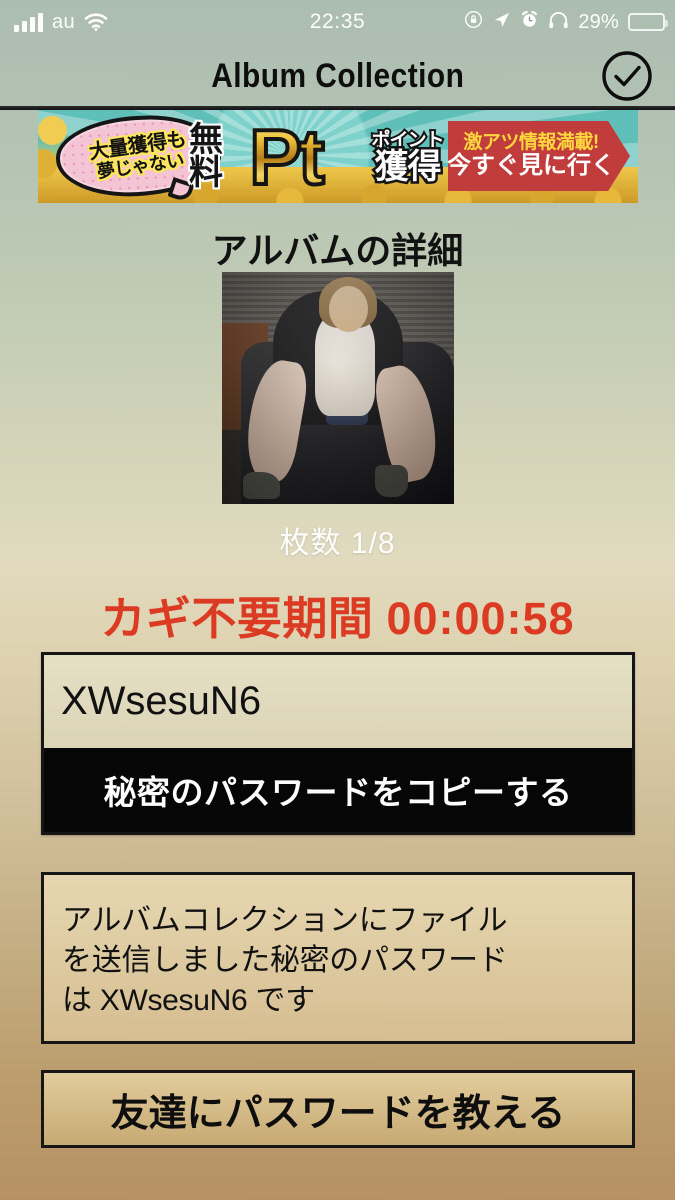  Describe the element at coordinates (285, 920) in the screenshot. I see `share-message-line1: アルバムコレクションにファイル` at that location.